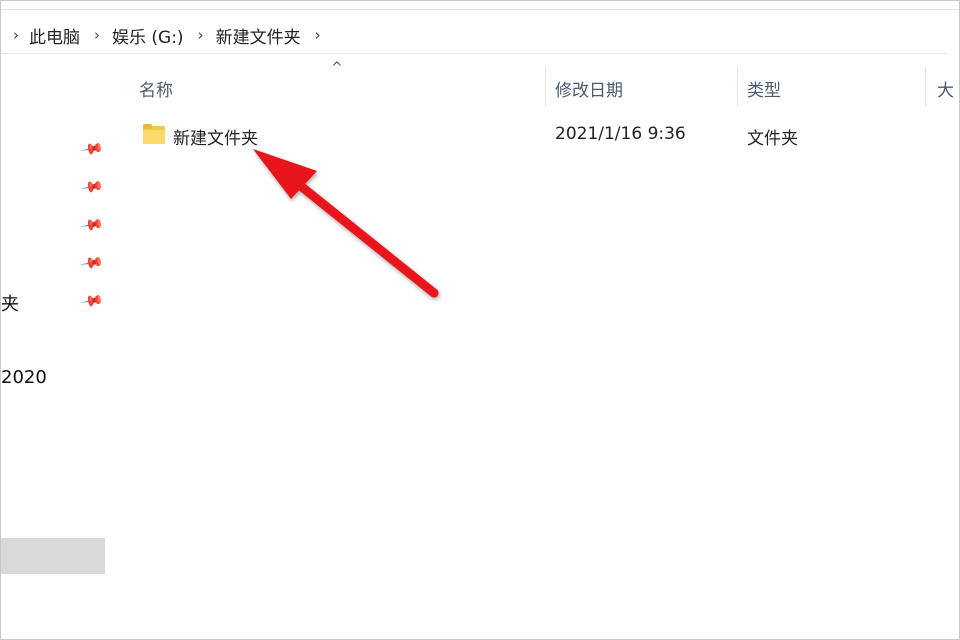  What do you see at coordinates (764, 88) in the screenshot?
I see `column-header-type: 类型` at bounding box center [764, 88].